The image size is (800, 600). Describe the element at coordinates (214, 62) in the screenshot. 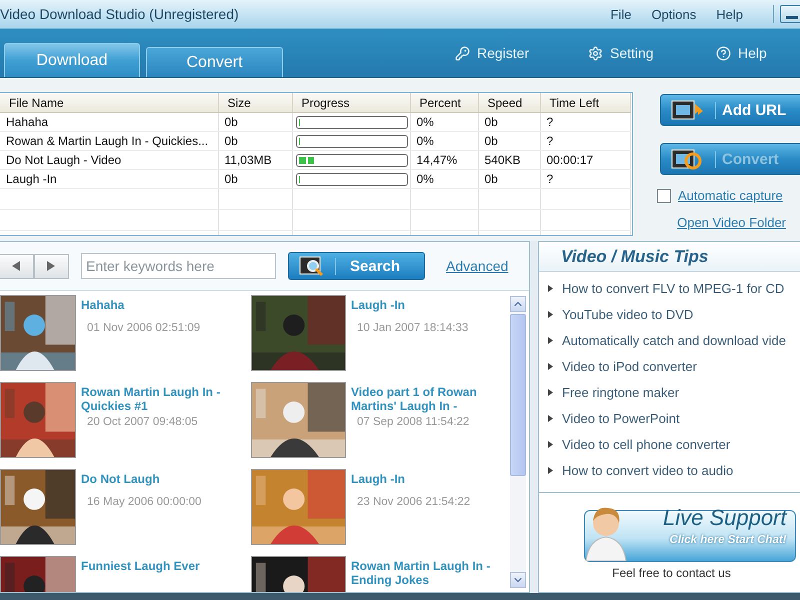

I see `tab: Convert` at that location.